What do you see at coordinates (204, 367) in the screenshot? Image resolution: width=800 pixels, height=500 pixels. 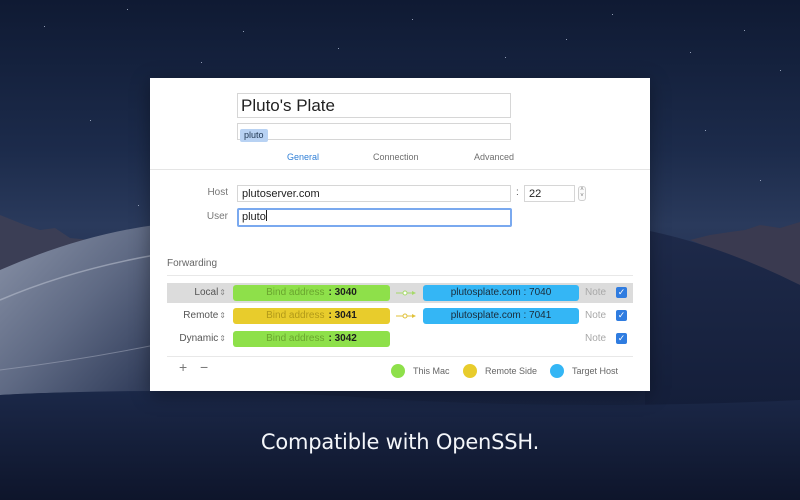 I see `remove-forward-button: −` at bounding box center [204, 367].